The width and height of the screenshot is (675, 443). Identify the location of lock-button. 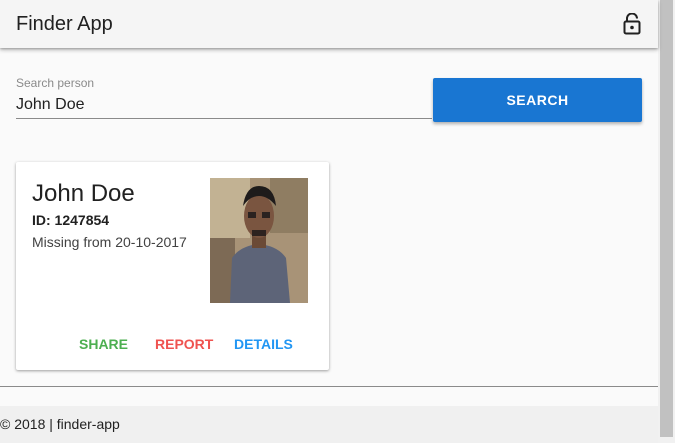
(632, 24).